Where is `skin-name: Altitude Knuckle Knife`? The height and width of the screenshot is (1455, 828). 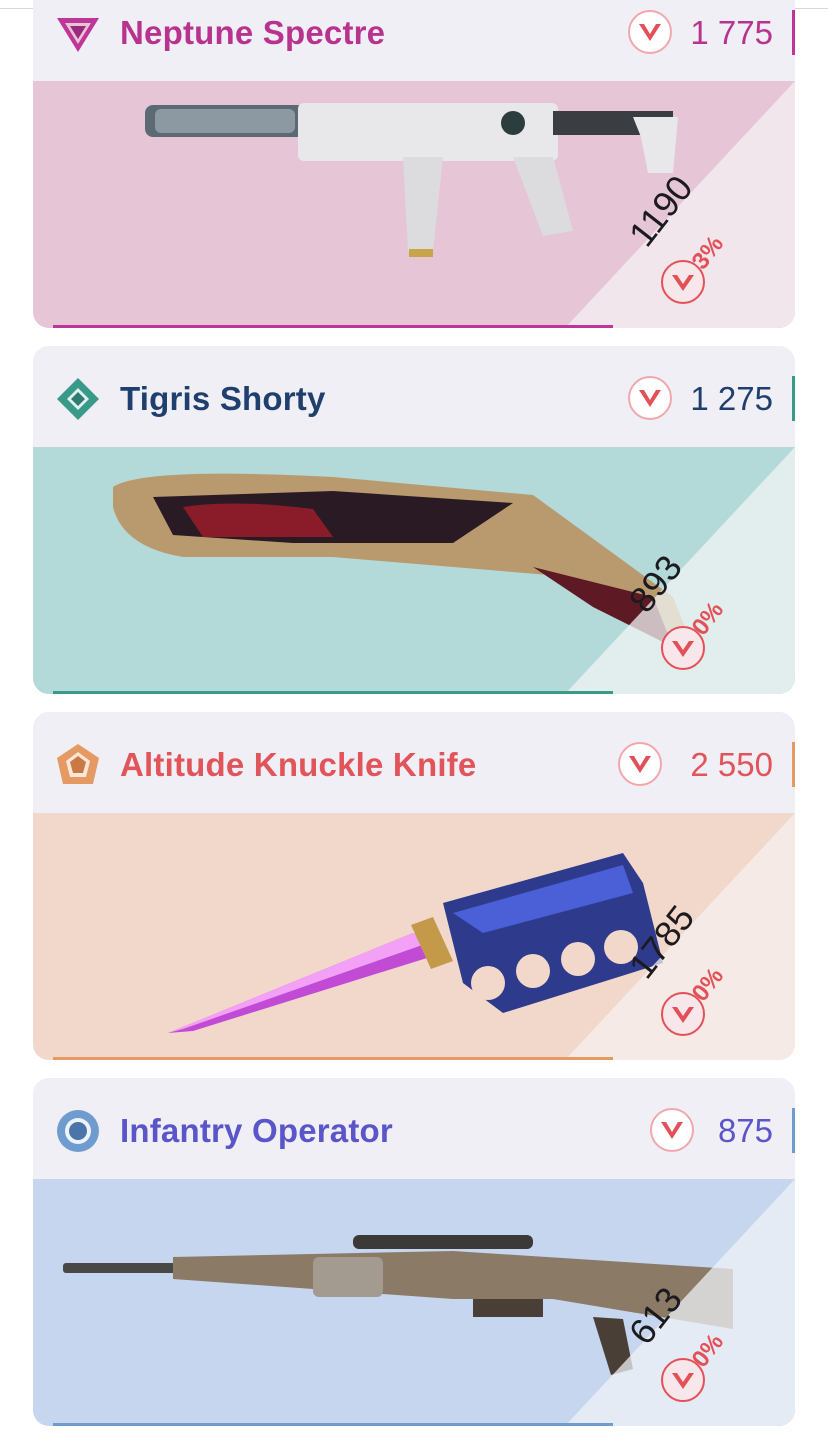 skin-name: Altitude Knuckle Knife is located at coordinates (298, 764).